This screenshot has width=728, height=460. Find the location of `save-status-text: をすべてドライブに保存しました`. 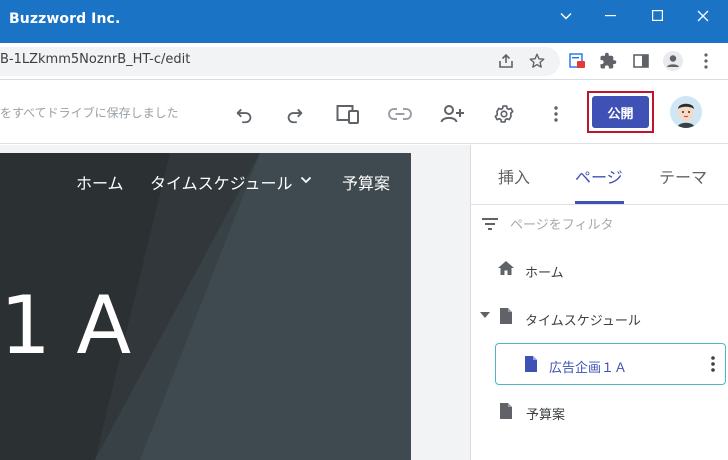

save-status-text: をすべてドライブに保存しました is located at coordinates (89, 113).